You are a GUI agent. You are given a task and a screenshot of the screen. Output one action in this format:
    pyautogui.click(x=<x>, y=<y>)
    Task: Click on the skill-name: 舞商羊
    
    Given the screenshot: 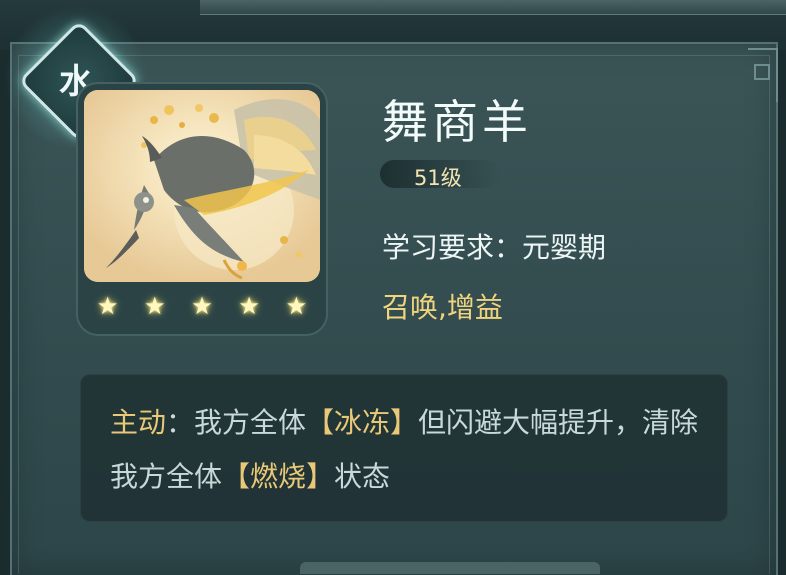 What is the action you would take?
    pyautogui.click(x=457, y=122)
    